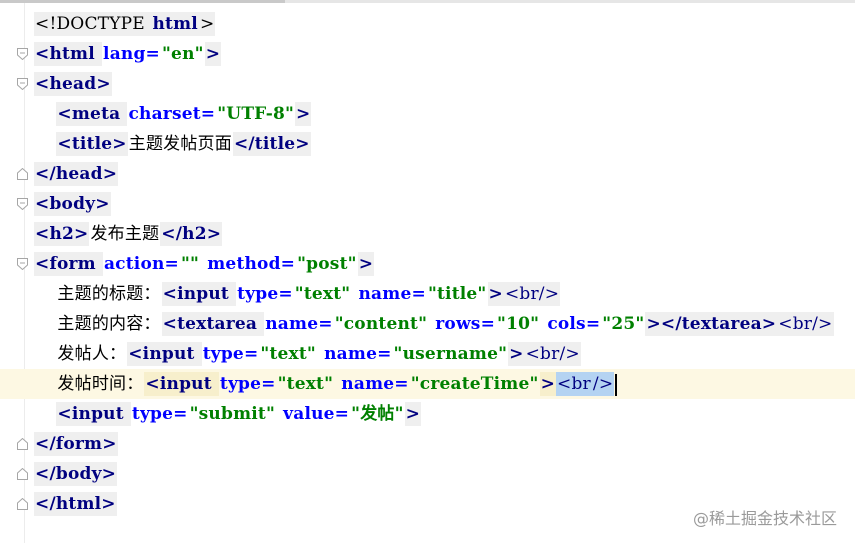 This screenshot has height=543, width=855. What do you see at coordinates (427, 174) in the screenshot?
I see `code-line: </head>` at bounding box center [427, 174].